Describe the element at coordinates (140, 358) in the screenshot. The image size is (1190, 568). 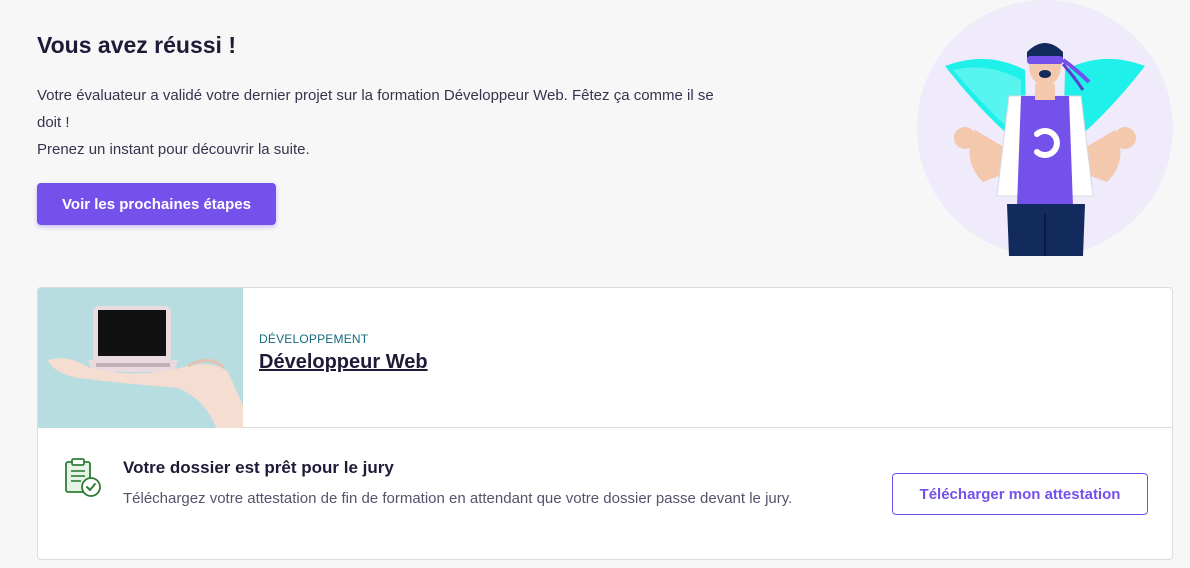
I see `course-thumbnail` at that location.